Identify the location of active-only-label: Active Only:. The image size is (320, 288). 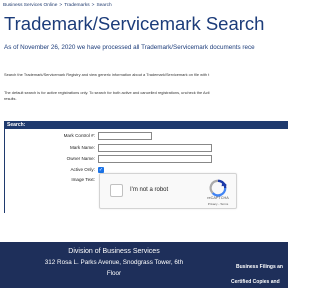
(82, 169).